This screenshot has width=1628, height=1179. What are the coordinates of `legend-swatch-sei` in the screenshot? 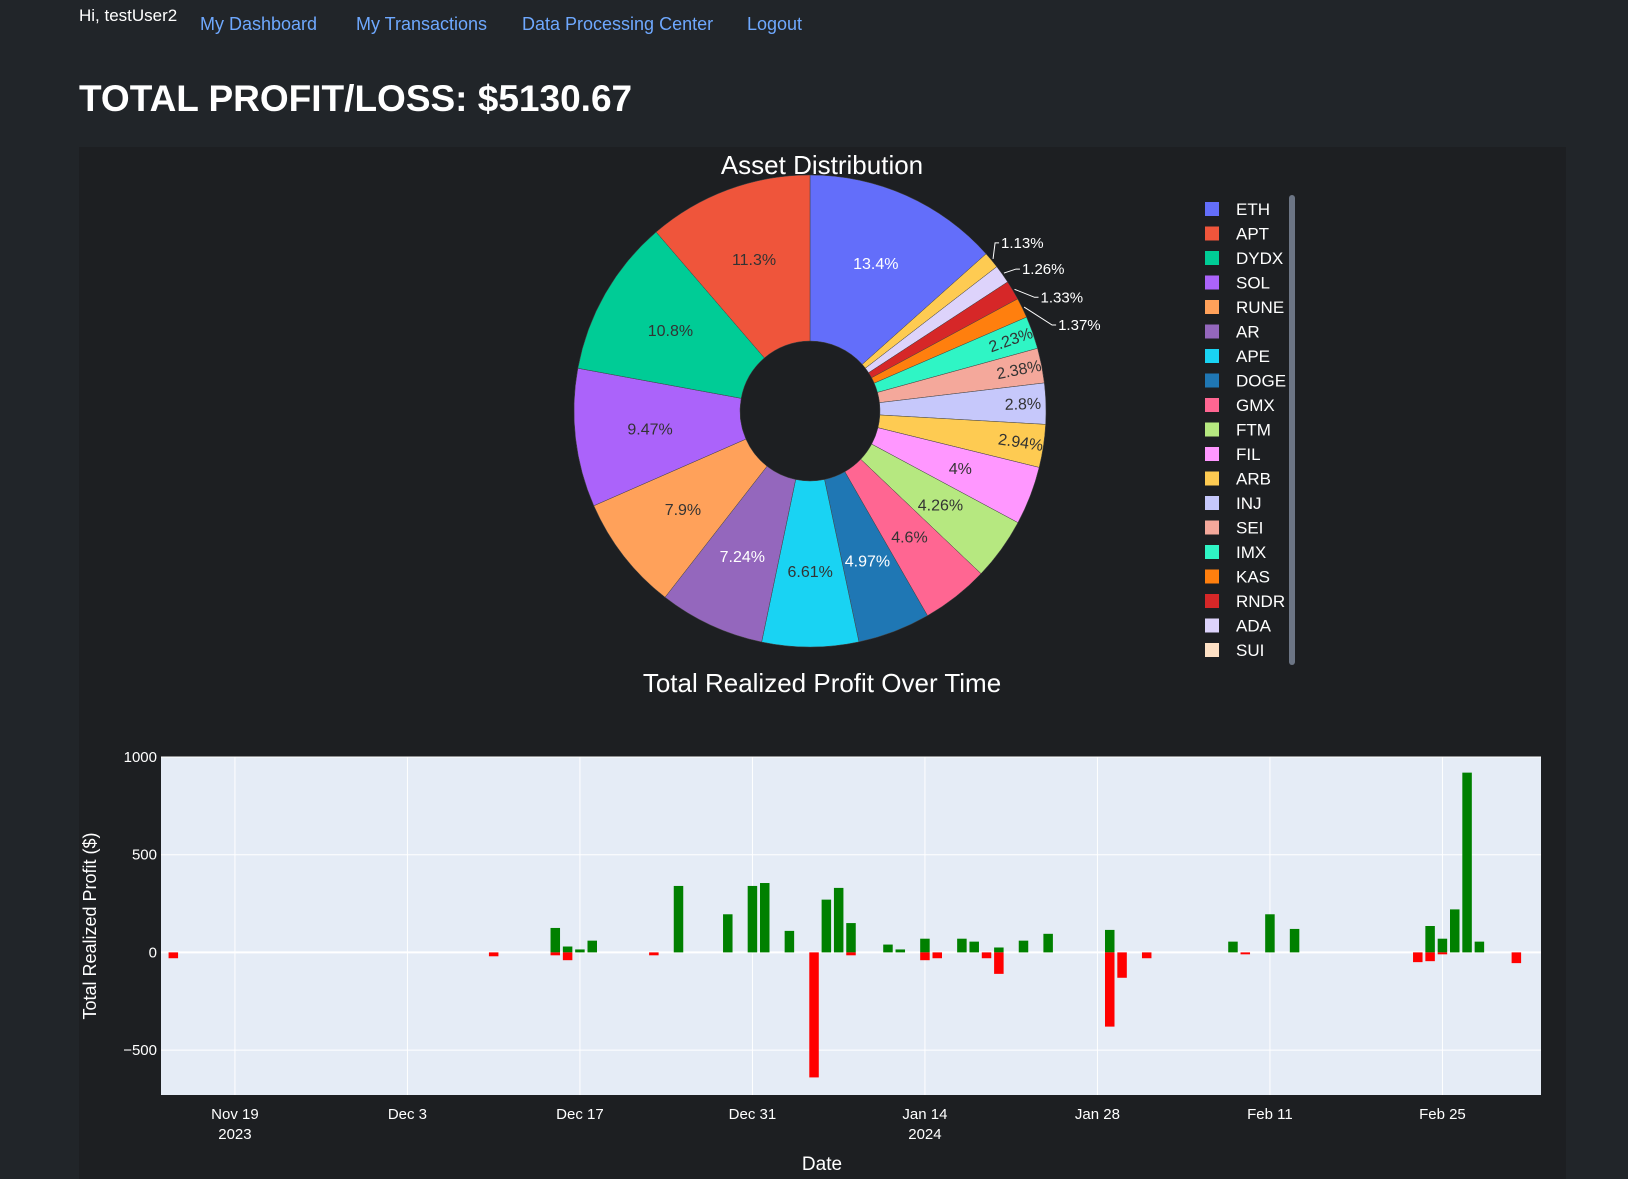 It's located at (1212, 527).